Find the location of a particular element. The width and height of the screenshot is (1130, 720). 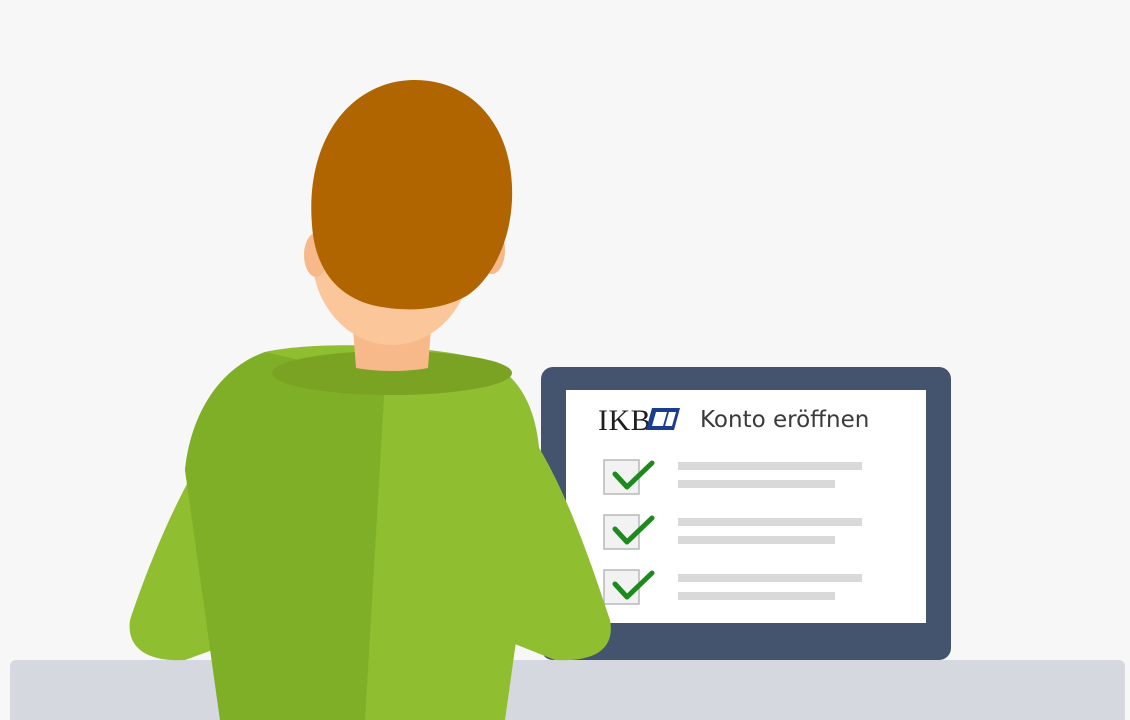

hair is located at coordinates (412, 194).